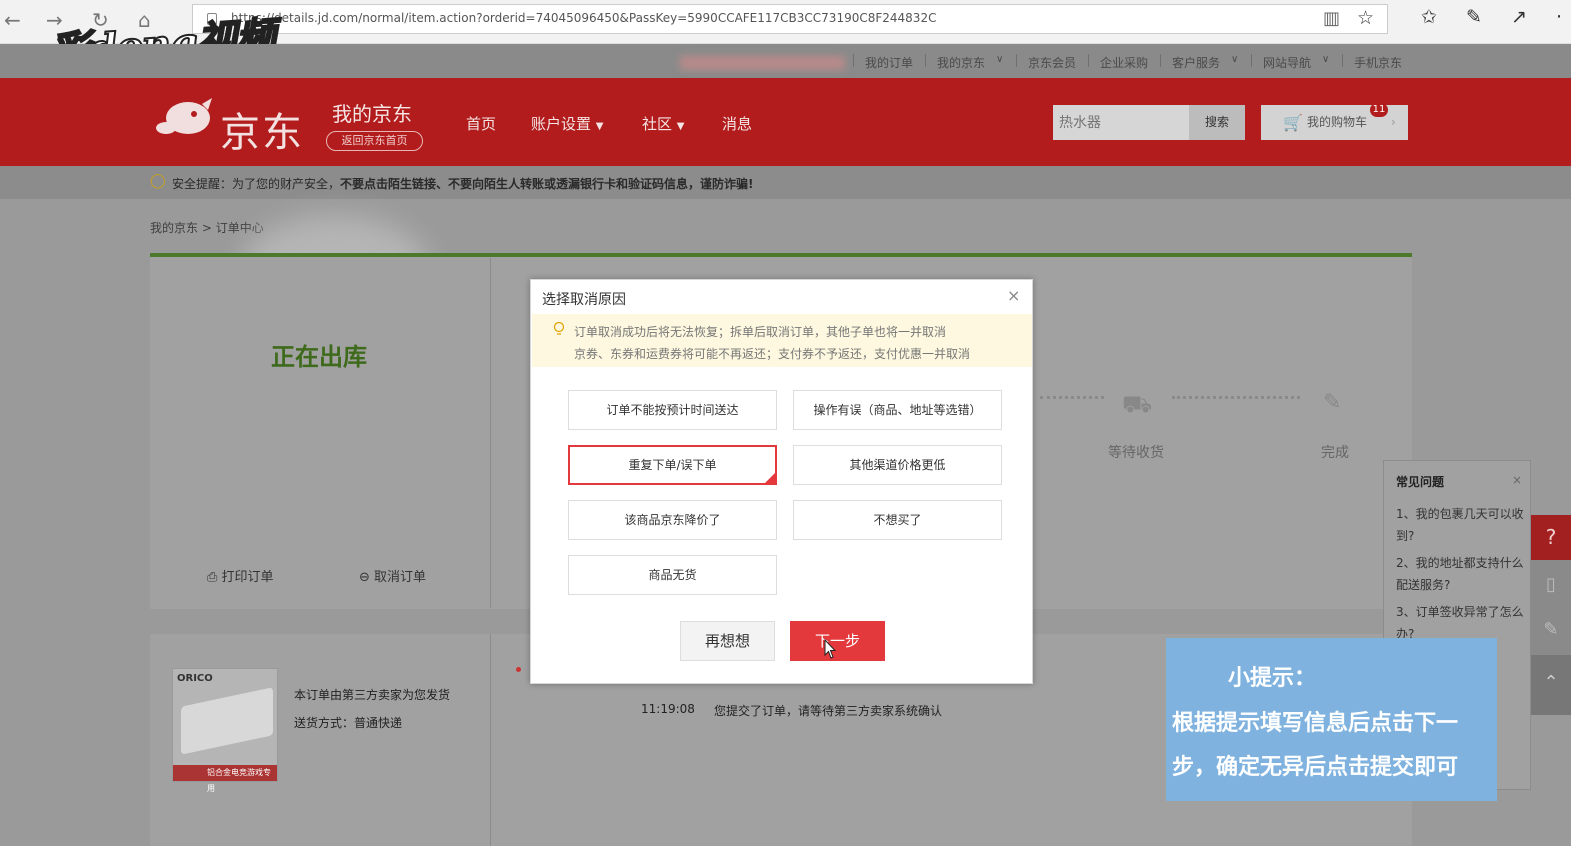 This screenshot has width=1571, height=846. What do you see at coordinates (1393, 122) in the screenshot?
I see `chevron-right-icon: ›` at bounding box center [1393, 122].